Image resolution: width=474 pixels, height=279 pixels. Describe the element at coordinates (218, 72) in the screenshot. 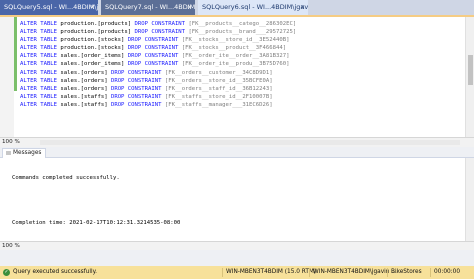

I see `constraint-name: [FK__orders__customer__34C8D9D1]` at that location.